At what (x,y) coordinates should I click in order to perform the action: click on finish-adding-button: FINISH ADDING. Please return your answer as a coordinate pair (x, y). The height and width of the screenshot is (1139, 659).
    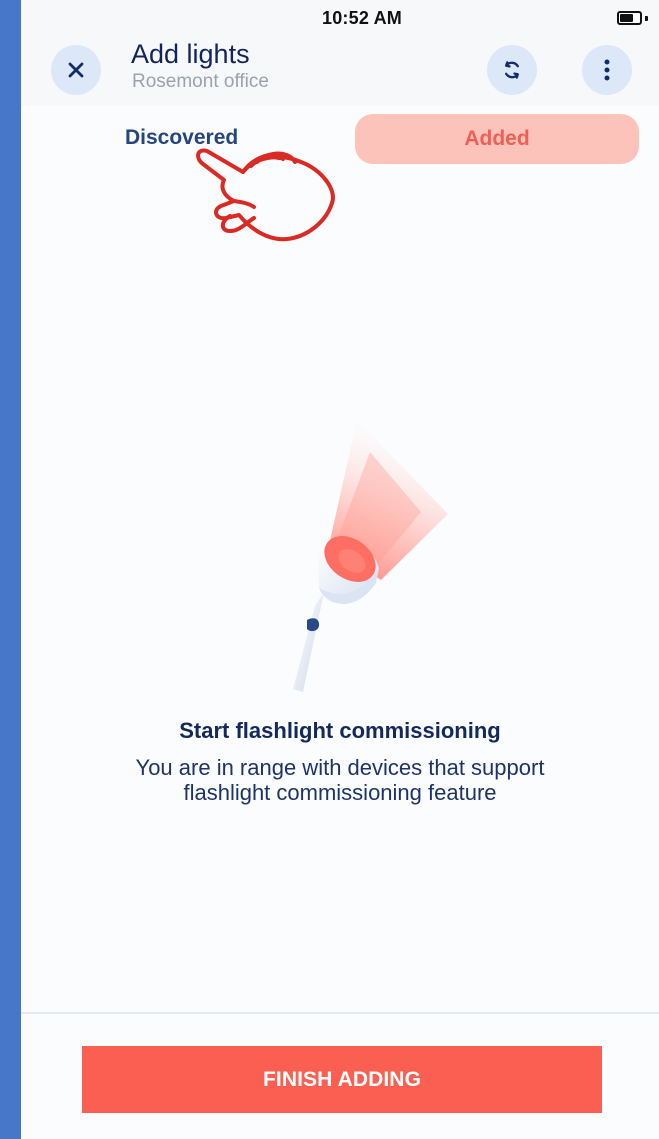
    Looking at the image, I should click on (342, 1079).